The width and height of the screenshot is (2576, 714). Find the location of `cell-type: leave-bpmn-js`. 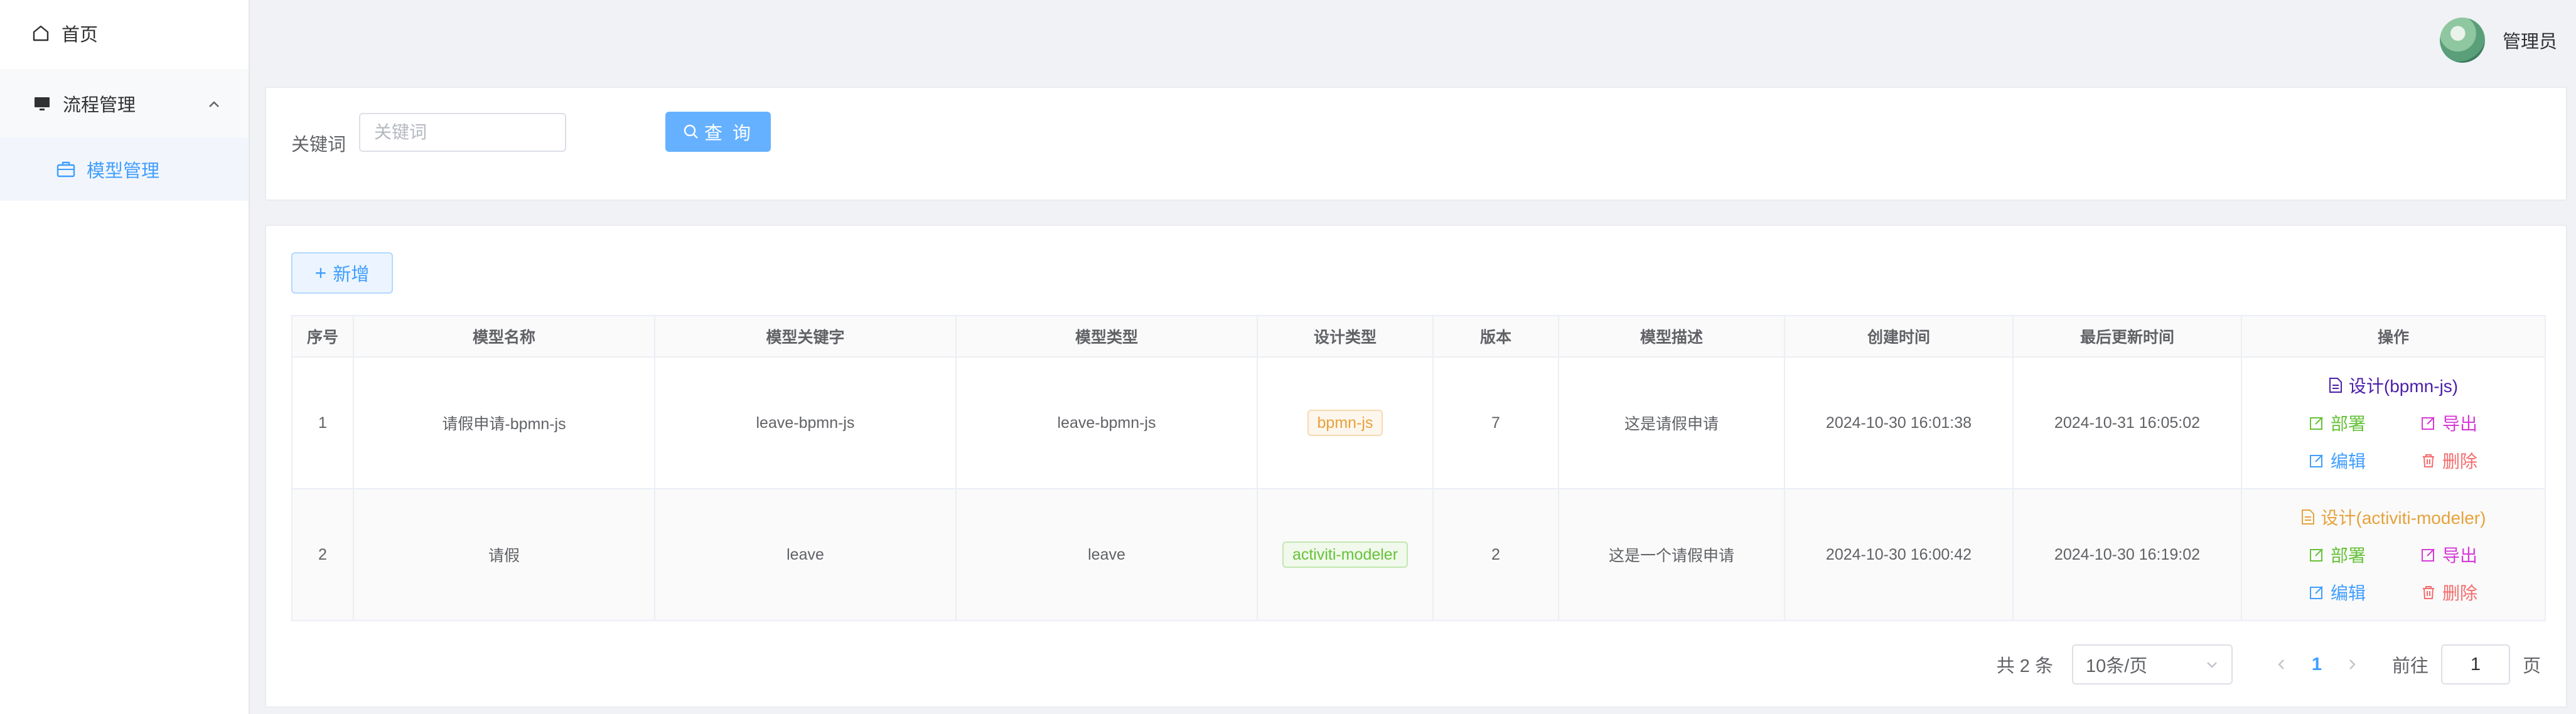

cell-type: leave-bpmn-js is located at coordinates (1106, 422).